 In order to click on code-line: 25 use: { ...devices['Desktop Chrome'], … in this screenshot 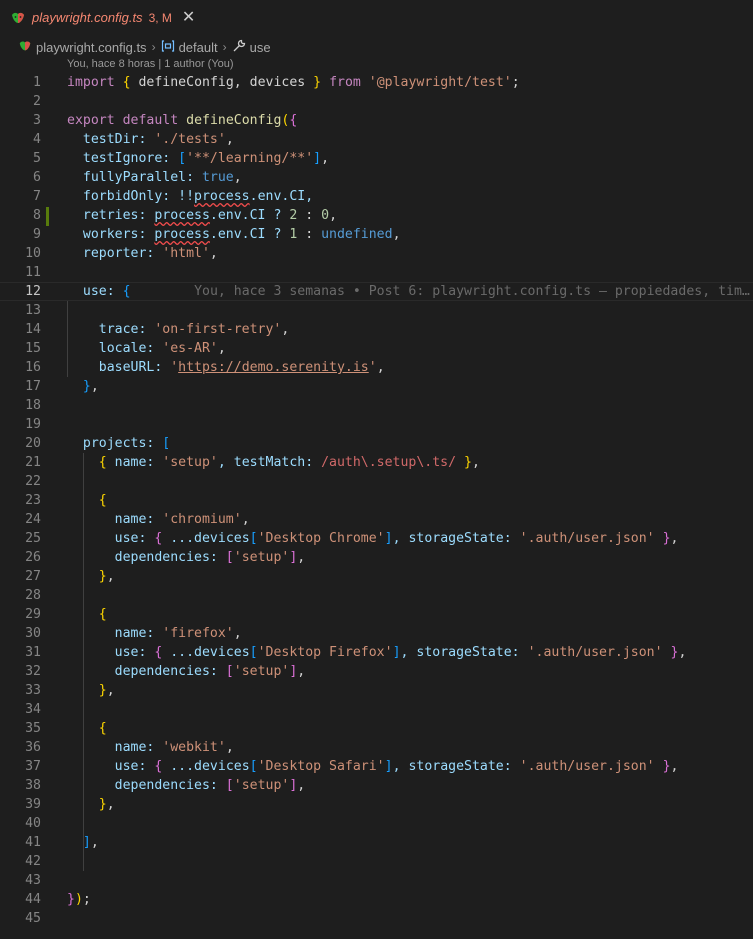, I will do `click(352, 538)`.